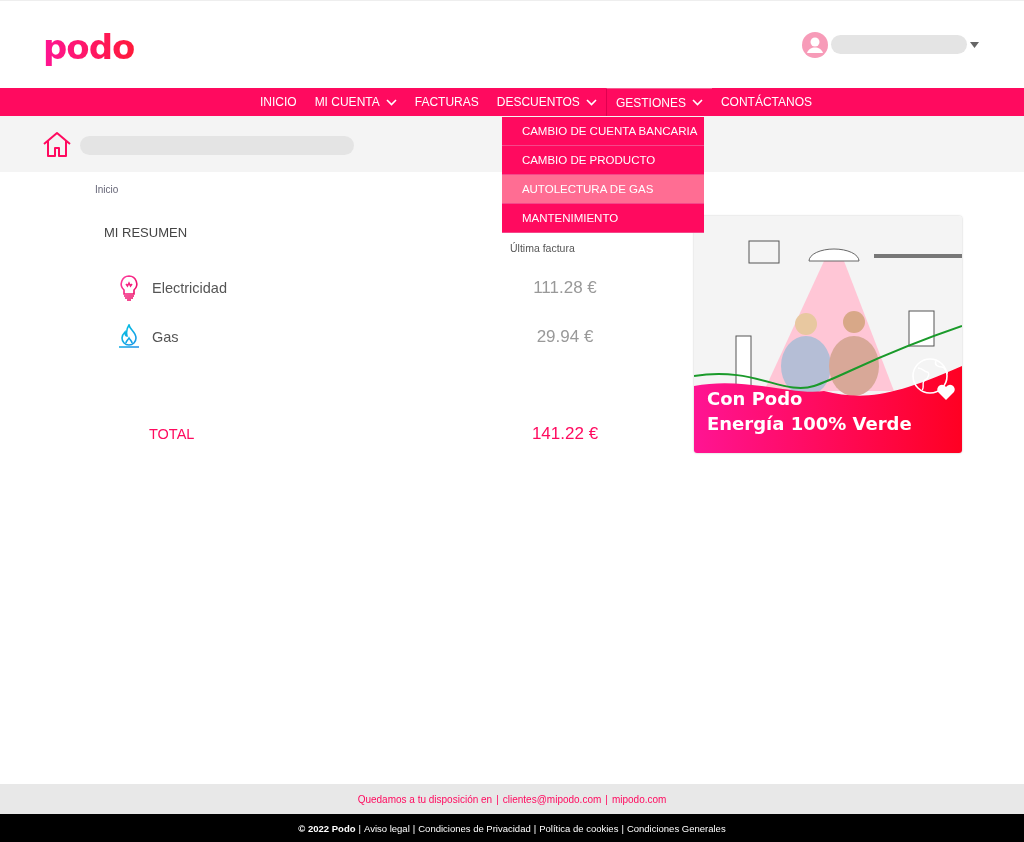 This screenshot has height=842, width=1024. What do you see at coordinates (602, 189) in the screenshot?
I see `dropdown-item: AUTOLECTURA DE GAS` at bounding box center [602, 189].